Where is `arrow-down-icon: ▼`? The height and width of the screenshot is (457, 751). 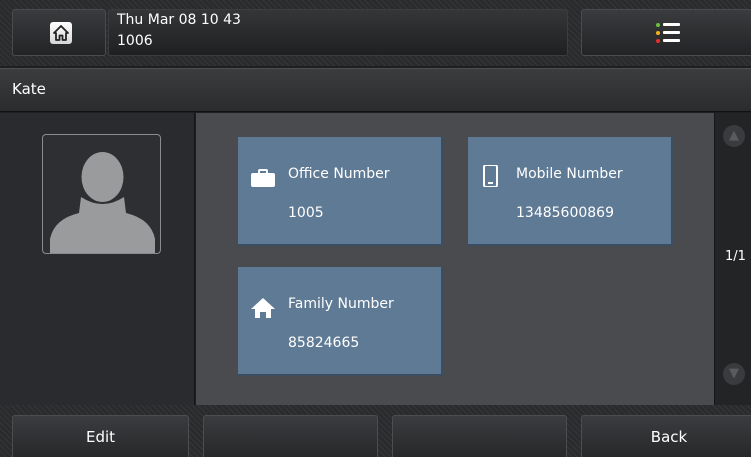 arrow-down-icon: ▼ is located at coordinates (734, 374).